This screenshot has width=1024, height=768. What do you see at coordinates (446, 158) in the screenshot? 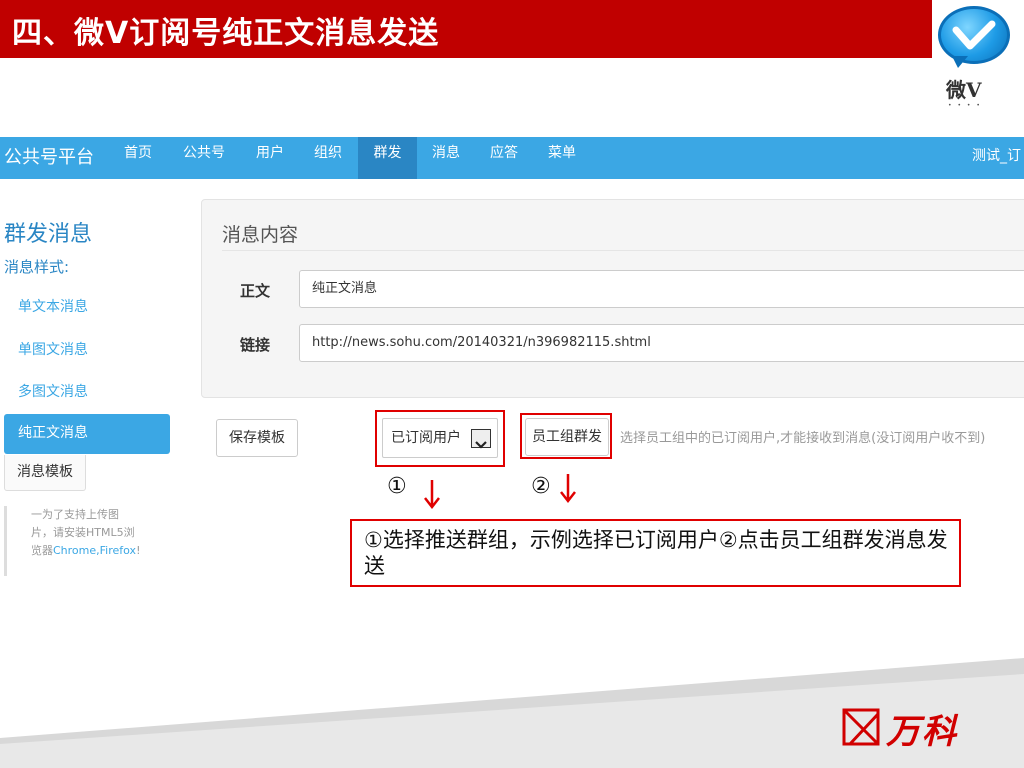
I see `nav-item-messages: 消息` at bounding box center [446, 158].